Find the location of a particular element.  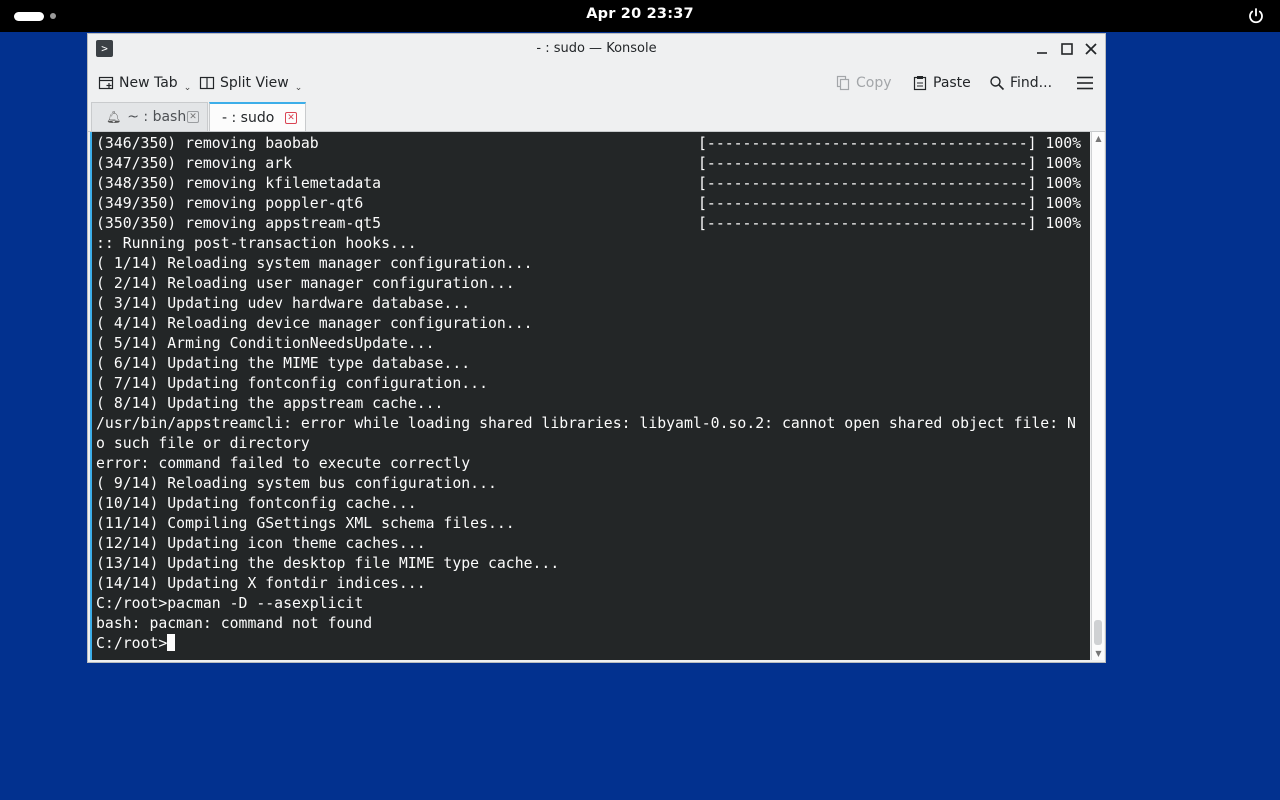

tab-label: ~ : bash is located at coordinates (157, 117).